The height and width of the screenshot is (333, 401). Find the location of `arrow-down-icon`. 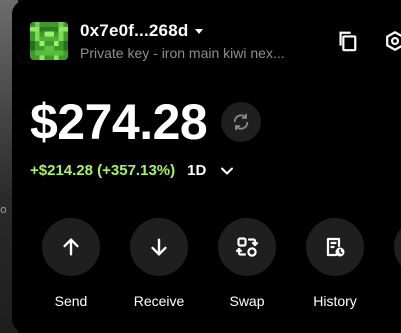

arrow-down-icon is located at coordinates (159, 247).